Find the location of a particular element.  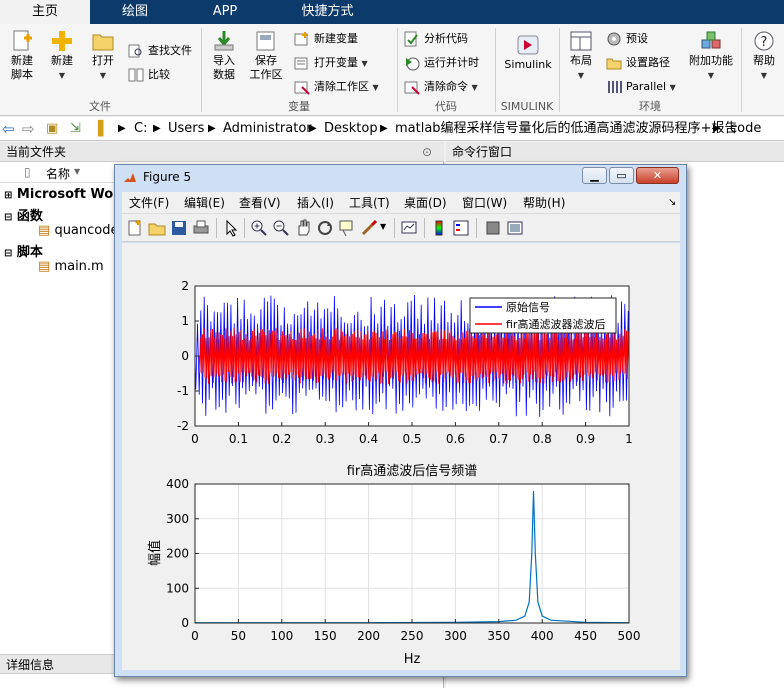

link-plot-icon is located at coordinates (409, 228).